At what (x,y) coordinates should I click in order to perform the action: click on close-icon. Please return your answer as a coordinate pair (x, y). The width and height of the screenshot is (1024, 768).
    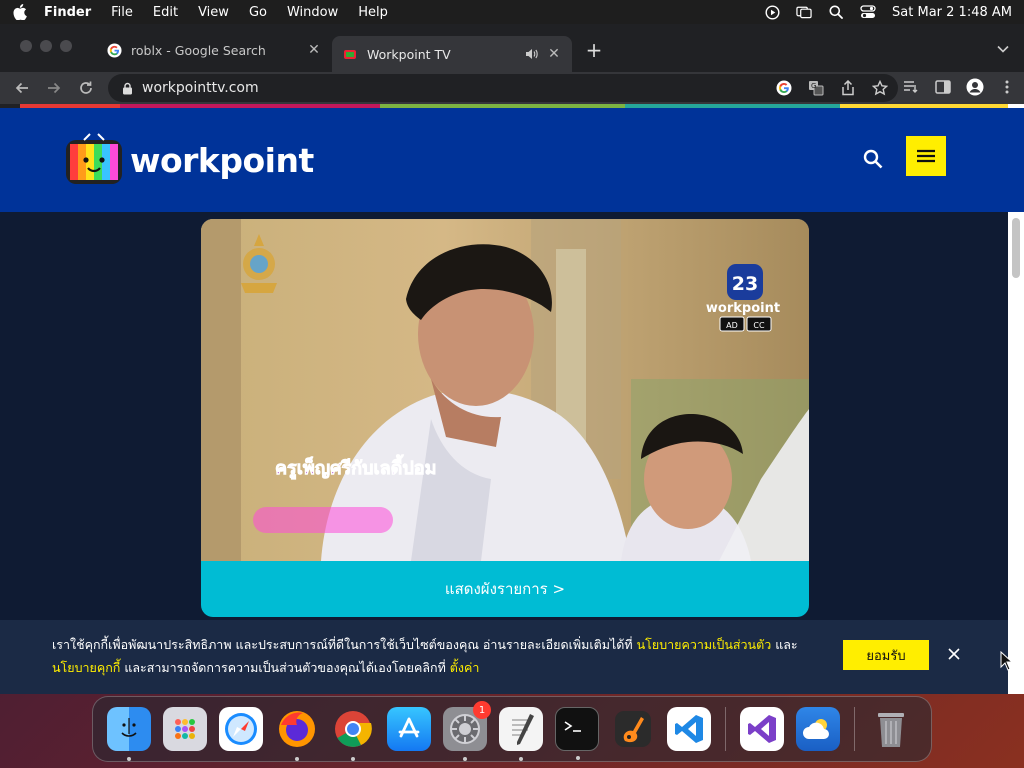
    Looking at the image, I should click on (954, 654).